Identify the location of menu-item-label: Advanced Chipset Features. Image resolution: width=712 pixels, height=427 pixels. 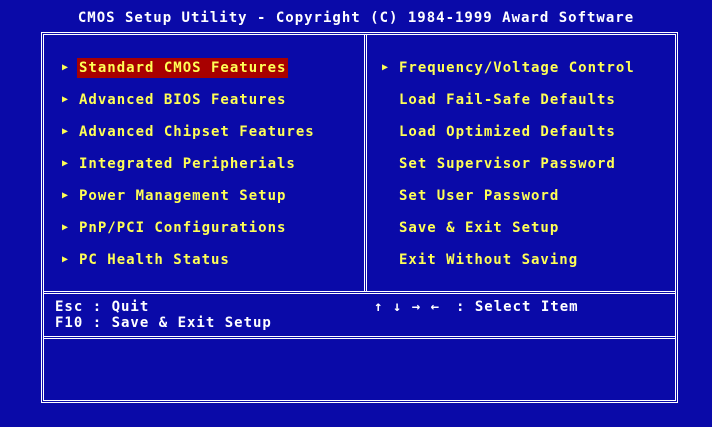
(197, 132).